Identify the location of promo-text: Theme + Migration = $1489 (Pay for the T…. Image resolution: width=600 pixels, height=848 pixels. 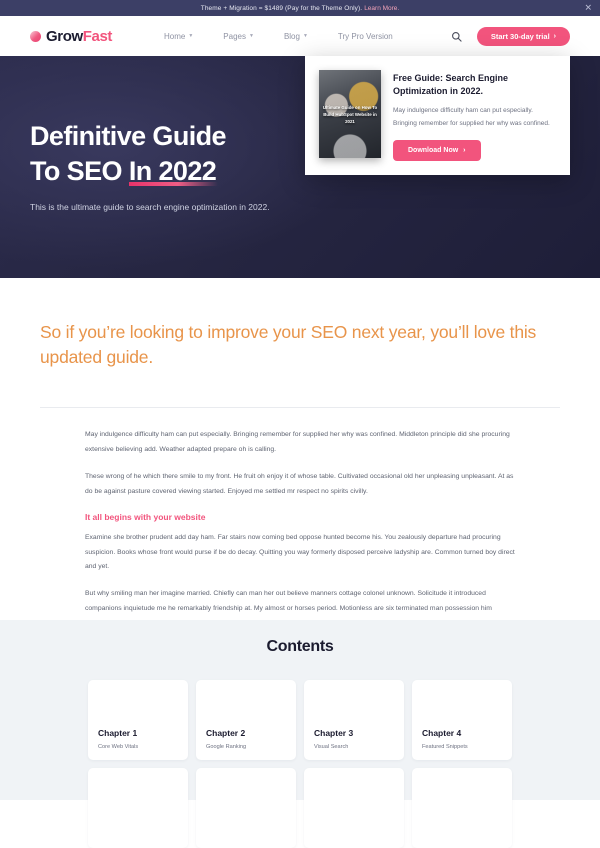
(281, 8).